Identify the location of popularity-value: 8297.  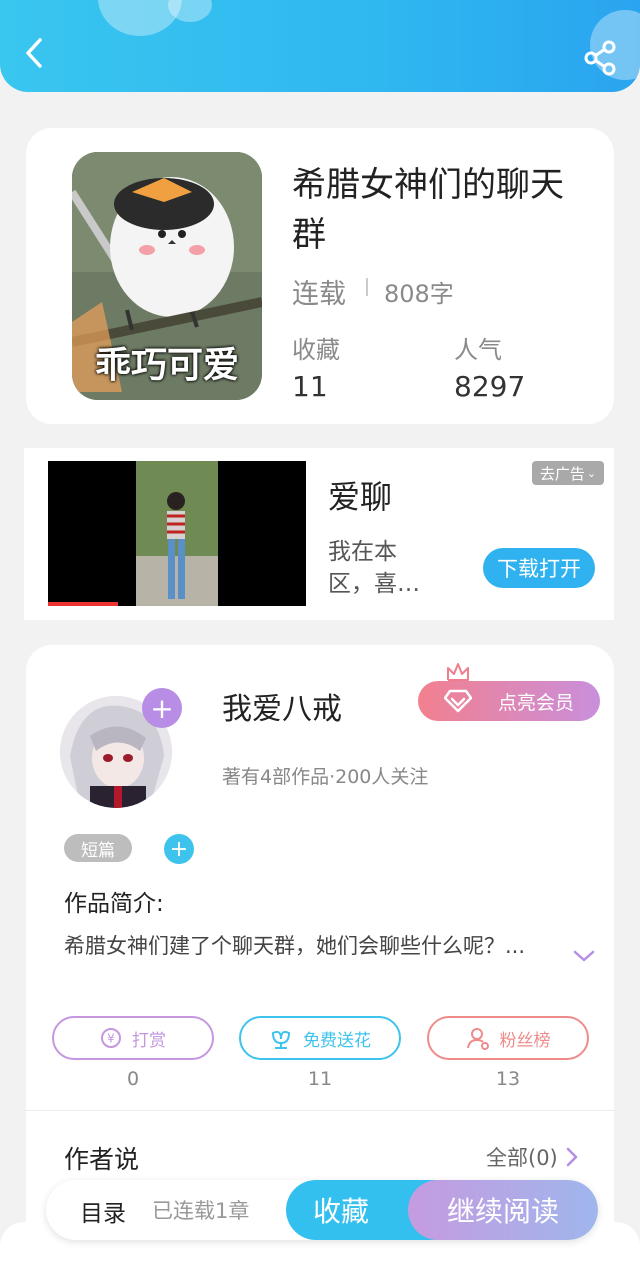
(490, 386).